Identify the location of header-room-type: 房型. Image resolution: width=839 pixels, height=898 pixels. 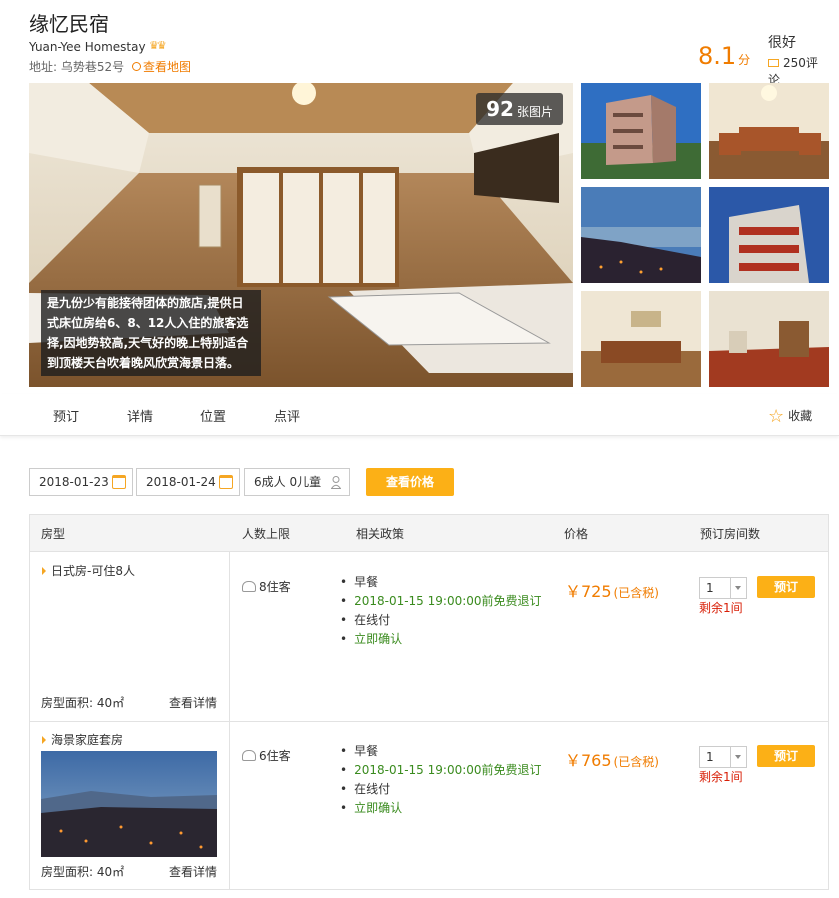
(53, 534).